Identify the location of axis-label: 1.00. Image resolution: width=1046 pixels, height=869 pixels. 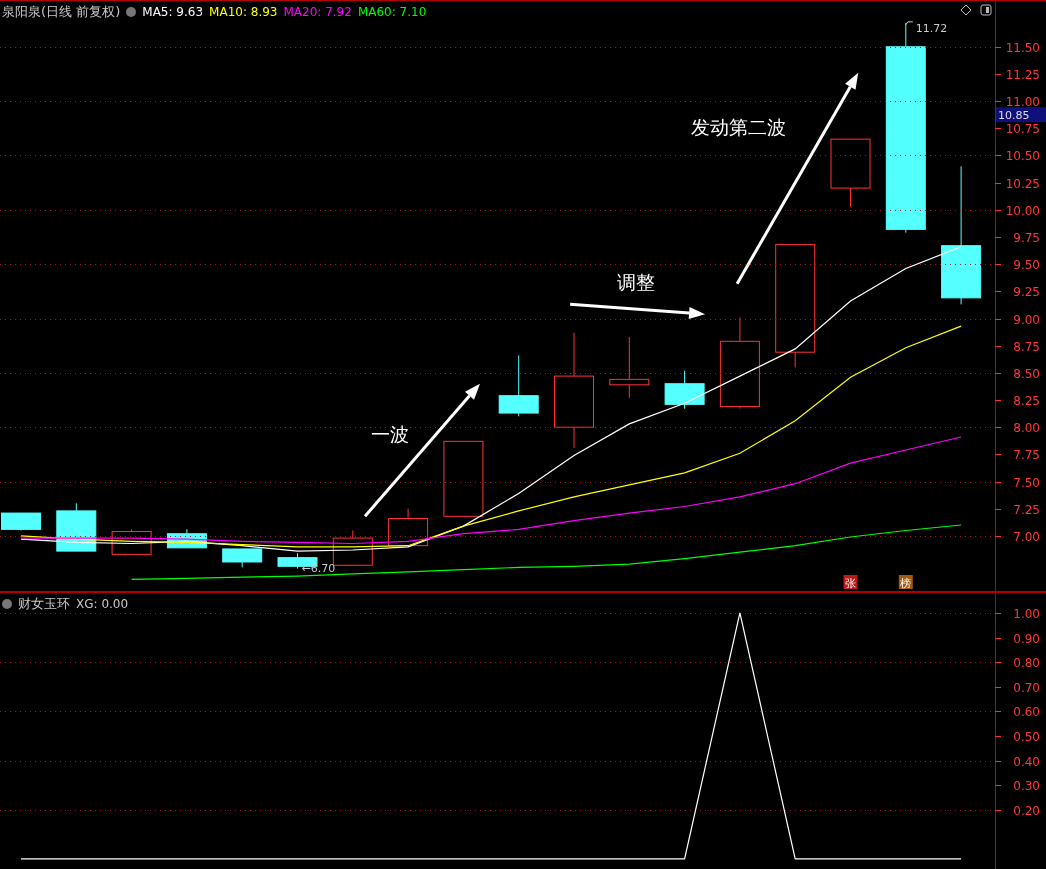
(1026, 613).